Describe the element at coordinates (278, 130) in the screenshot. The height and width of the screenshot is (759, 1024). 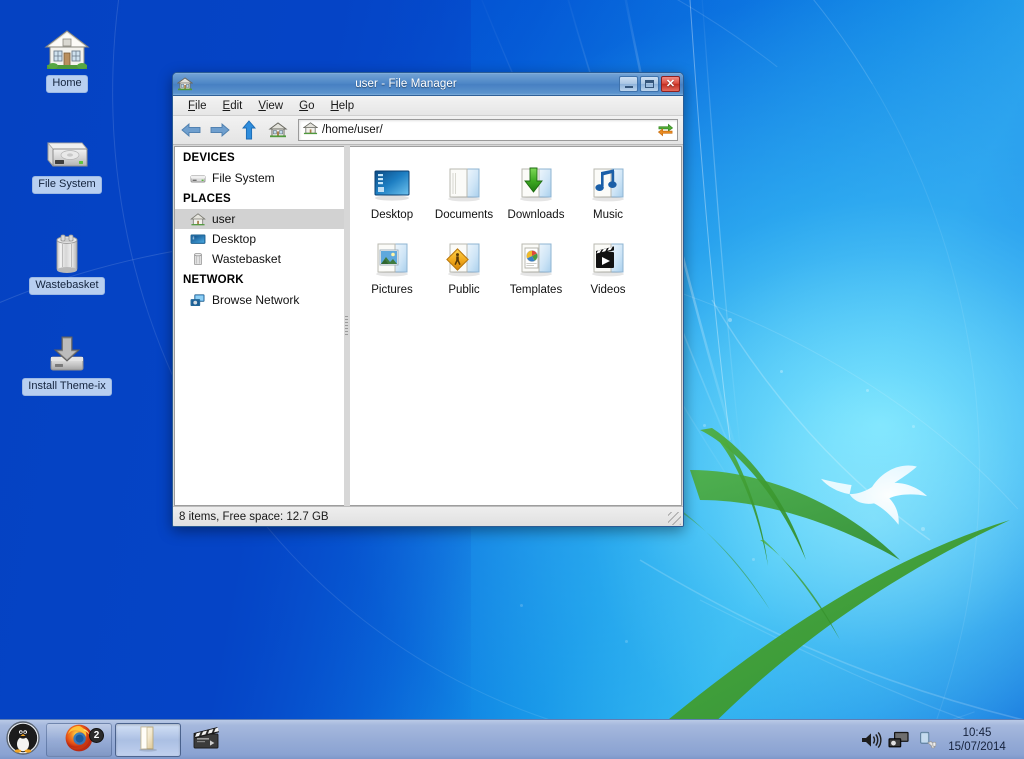
I see `home-icon` at that location.